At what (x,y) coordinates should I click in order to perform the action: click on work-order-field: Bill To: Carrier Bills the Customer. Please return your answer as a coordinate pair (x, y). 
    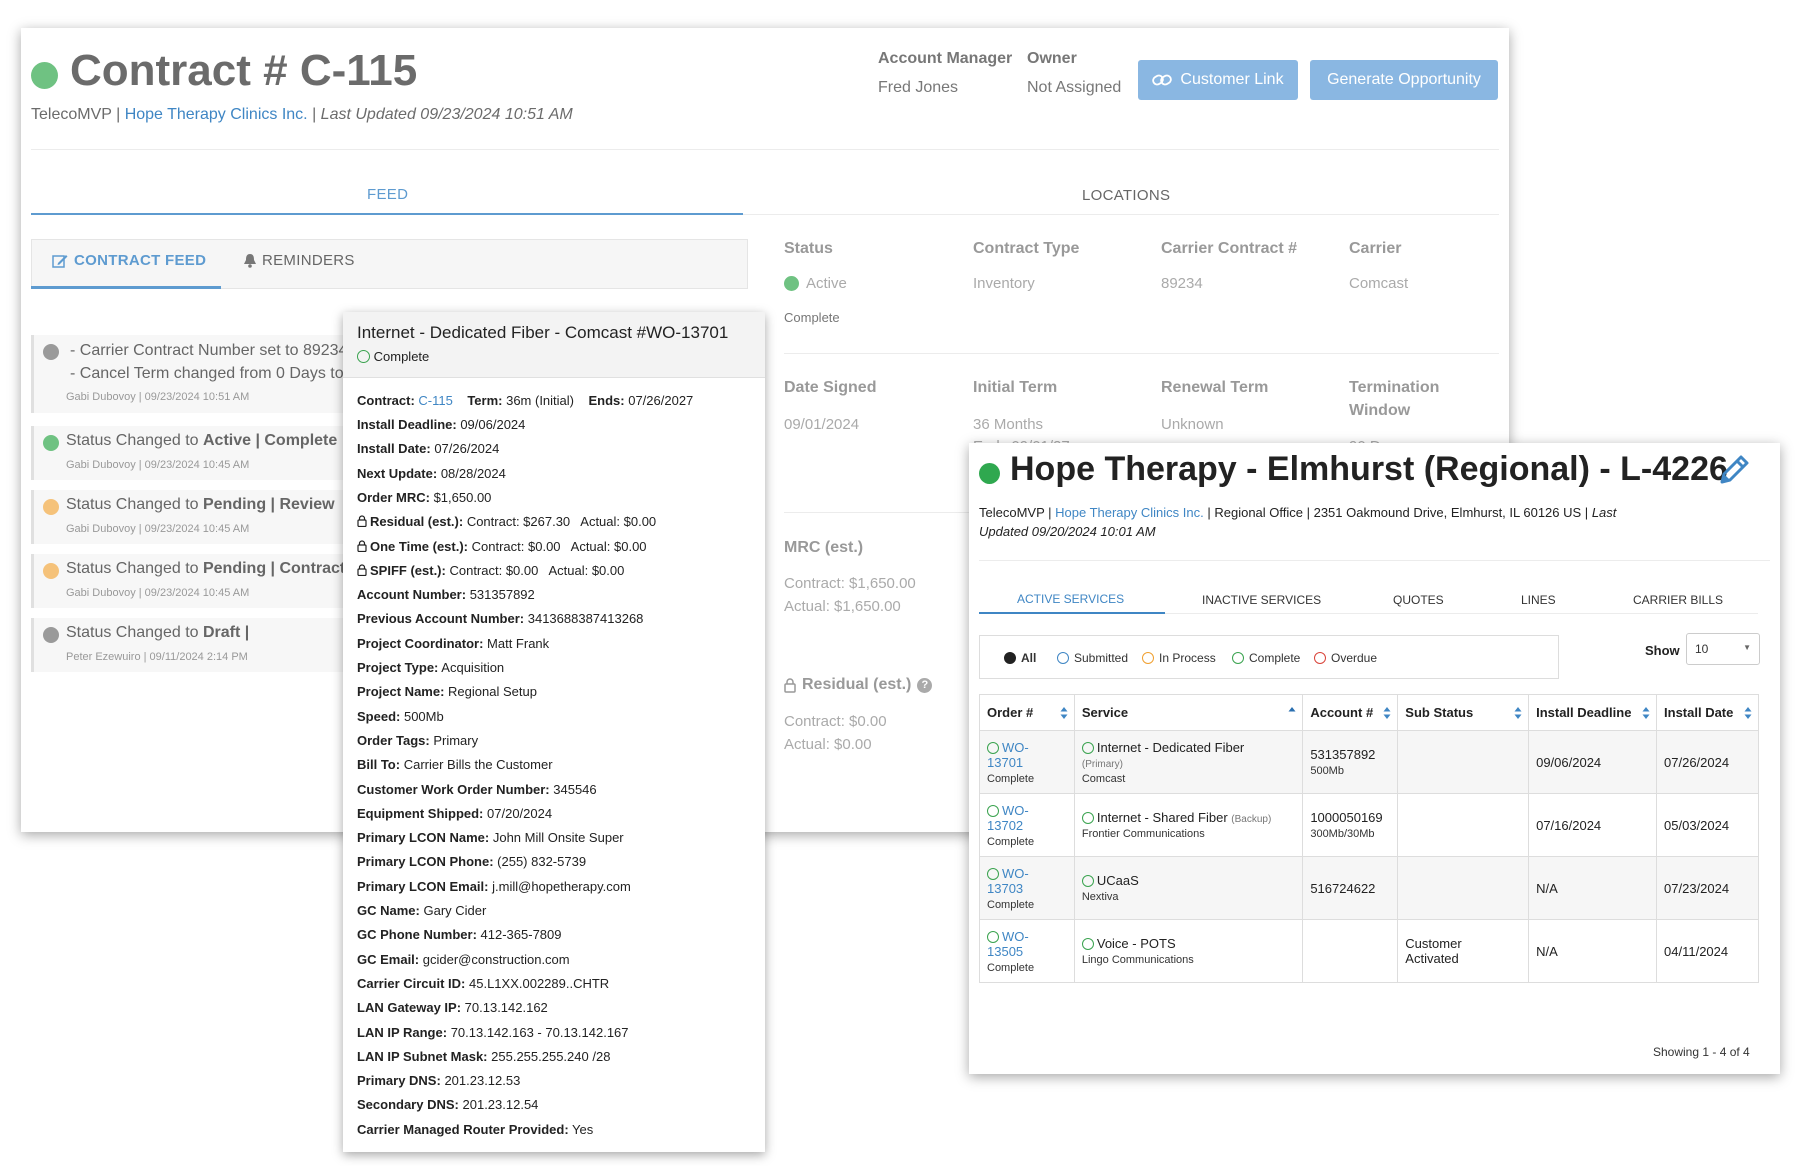
    Looking at the image, I should click on (455, 765).